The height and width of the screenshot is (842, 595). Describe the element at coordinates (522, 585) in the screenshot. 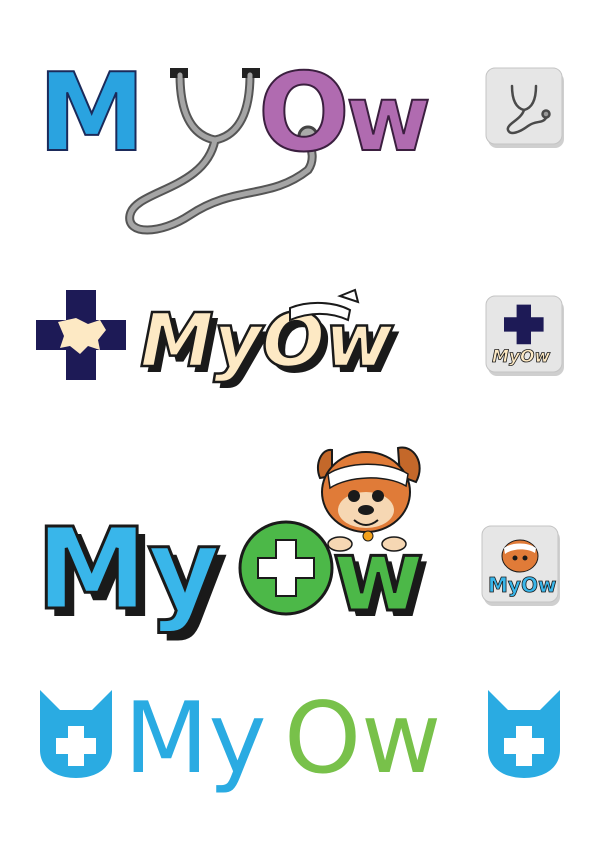

I see `logo3-app-word: MyOw` at that location.